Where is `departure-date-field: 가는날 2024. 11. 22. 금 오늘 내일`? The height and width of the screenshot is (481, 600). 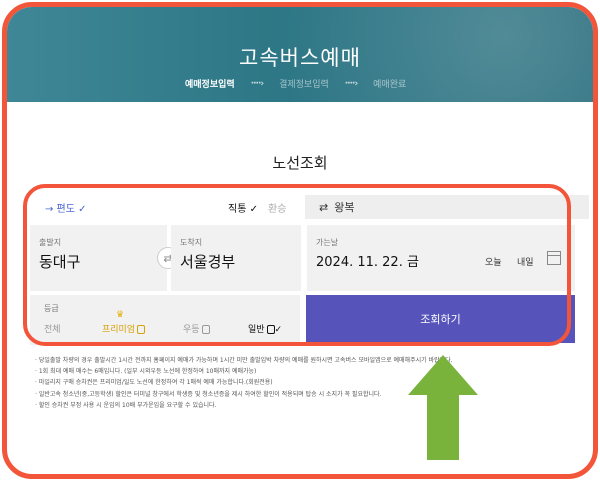 departure-date-field: 가는날 2024. 11. 22. 금 오늘 내일 is located at coordinates (441, 258).